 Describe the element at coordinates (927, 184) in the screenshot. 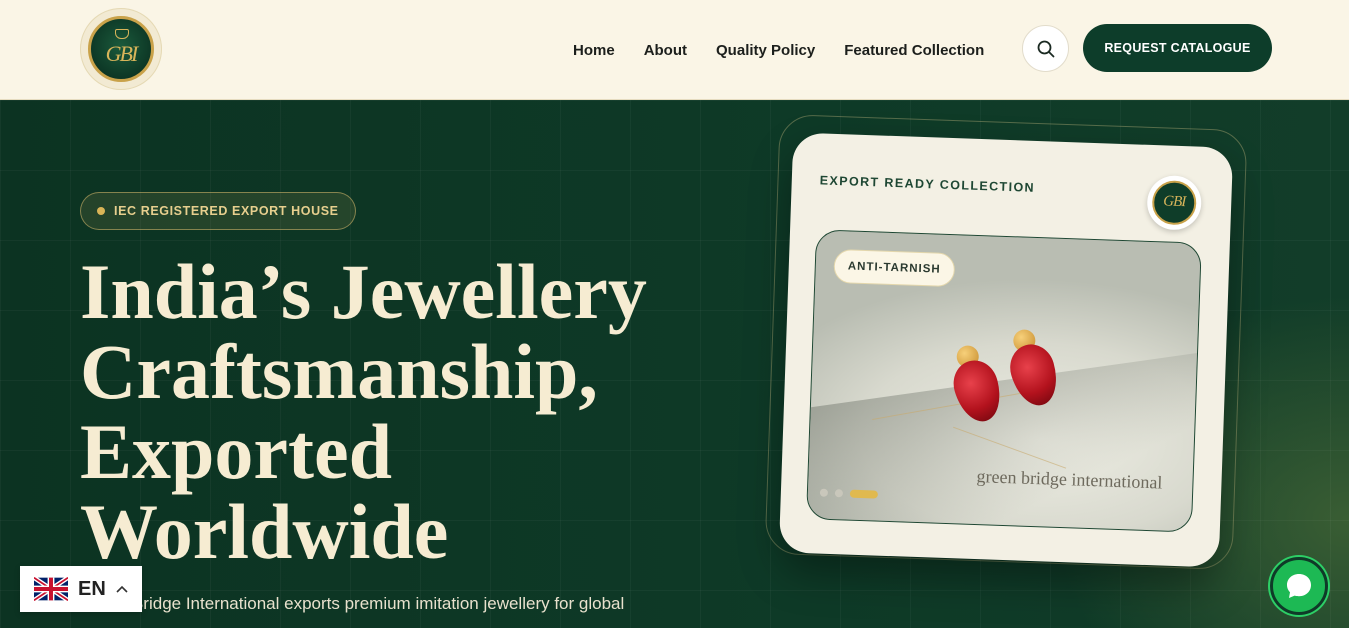

I see `card-title: EXPORT READY COLLECTION` at that location.